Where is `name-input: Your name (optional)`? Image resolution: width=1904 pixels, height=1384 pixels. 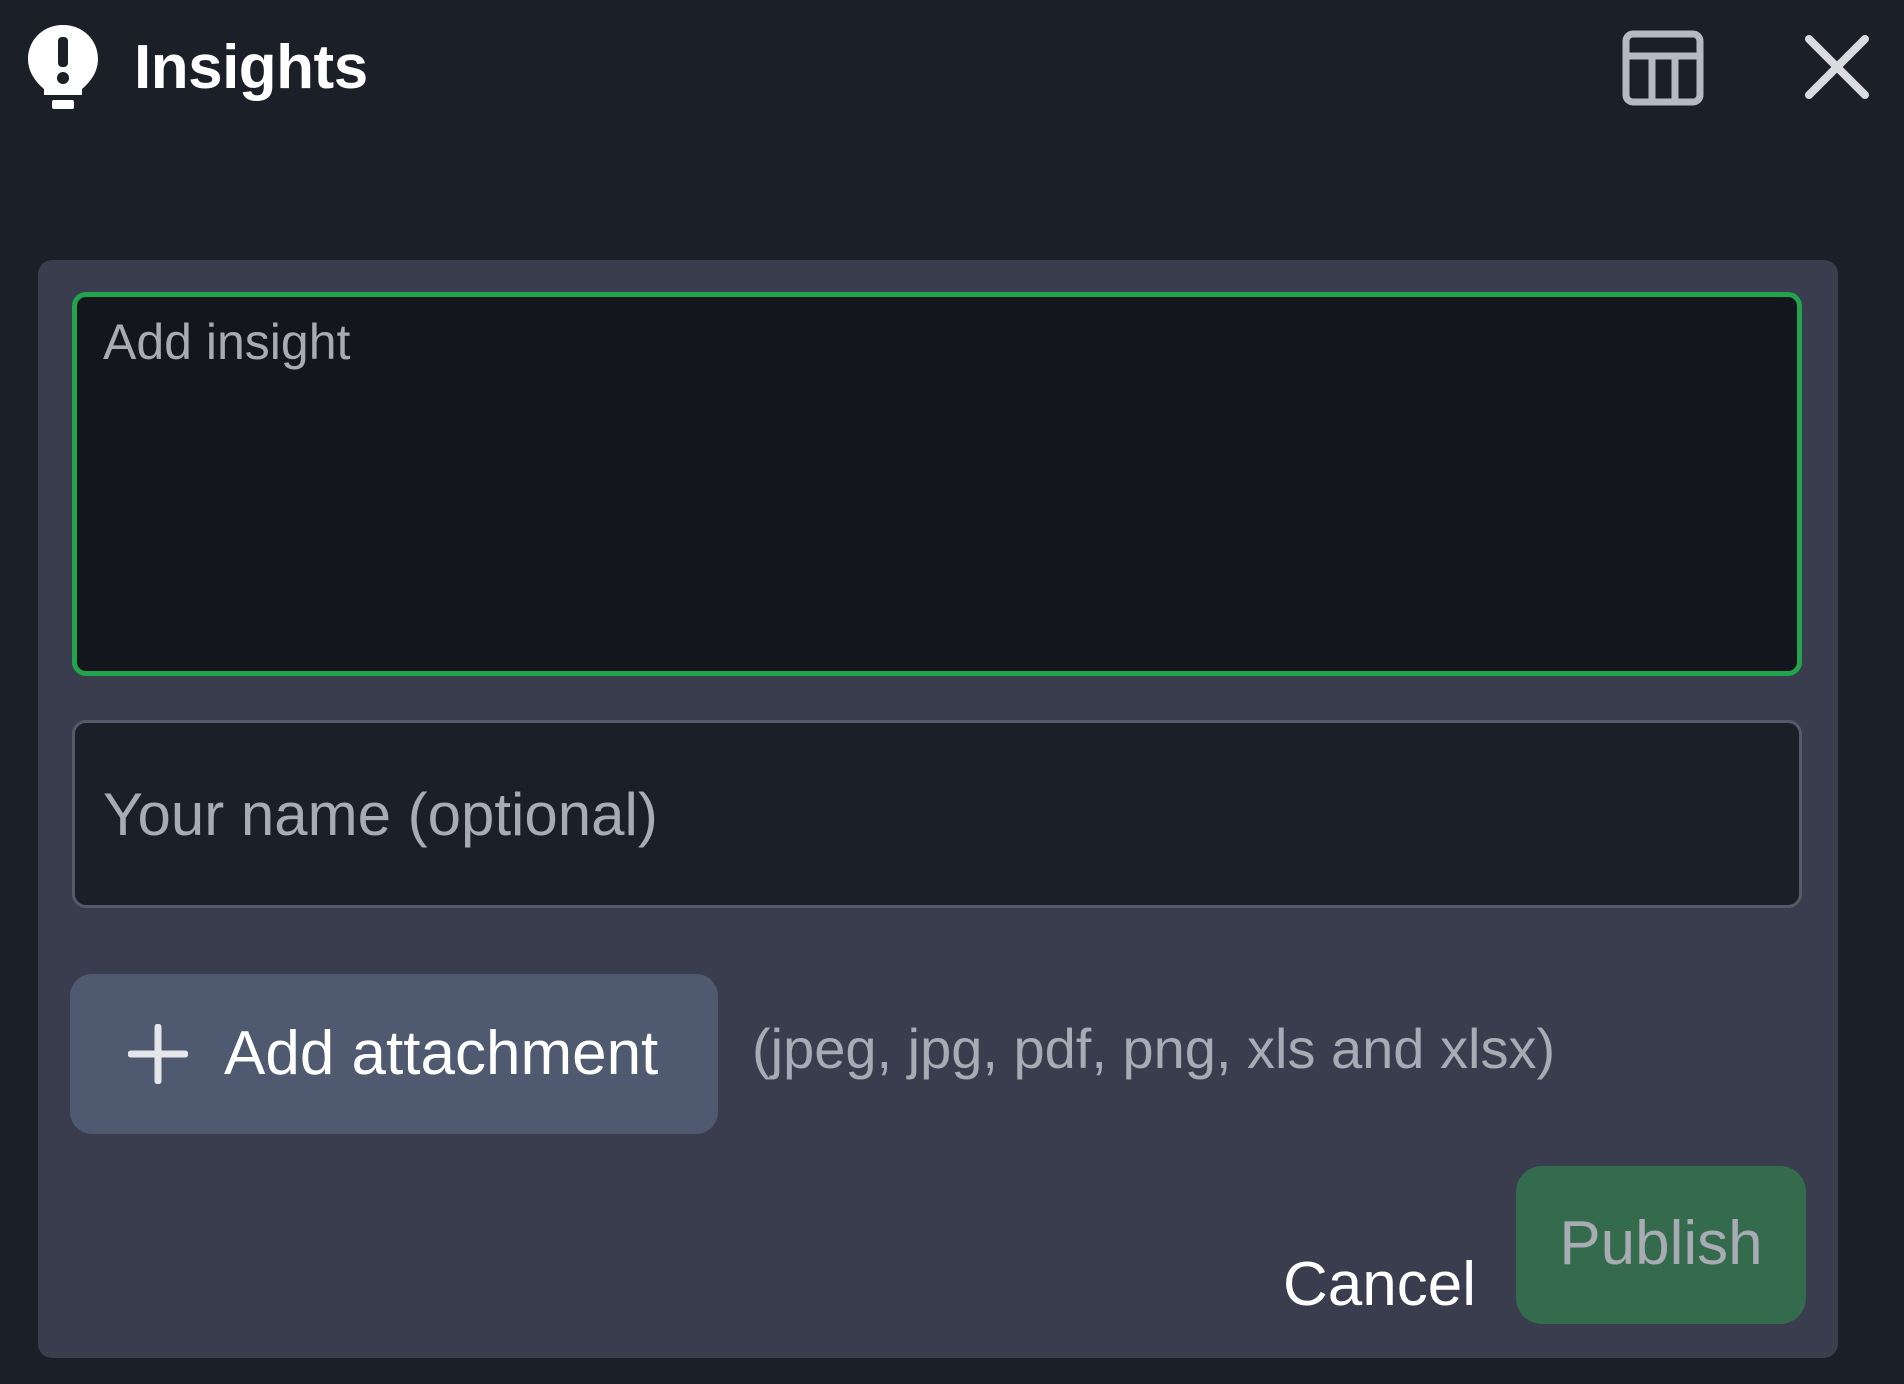
name-input: Your name (optional) is located at coordinates (937, 814).